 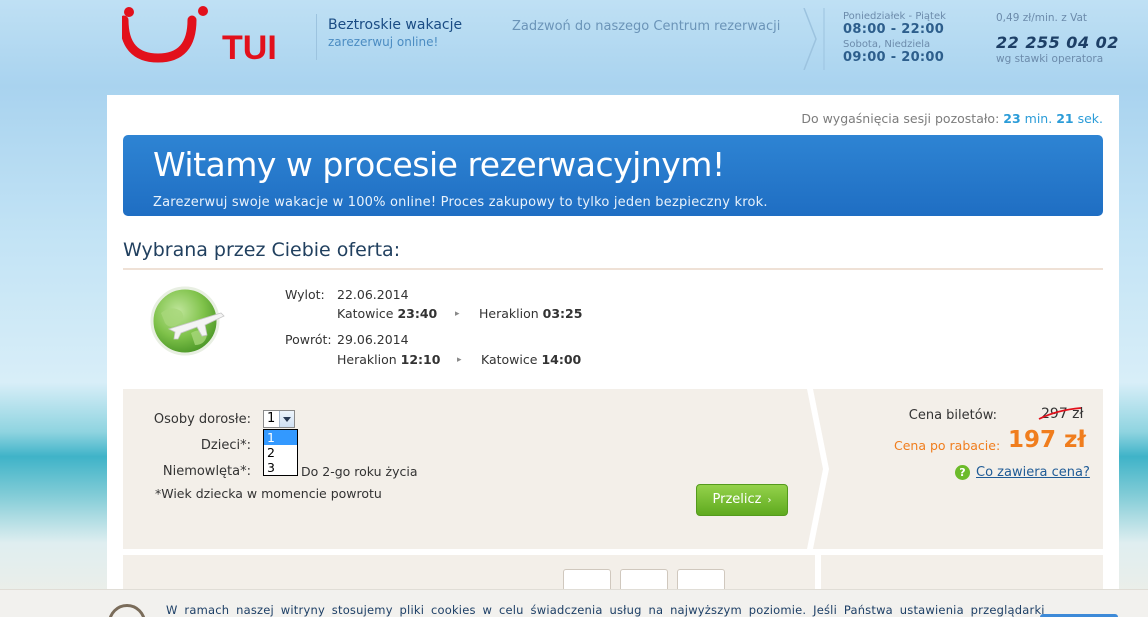 I want to click on recalculate-button: Przelicz ›, so click(x=742, y=500).